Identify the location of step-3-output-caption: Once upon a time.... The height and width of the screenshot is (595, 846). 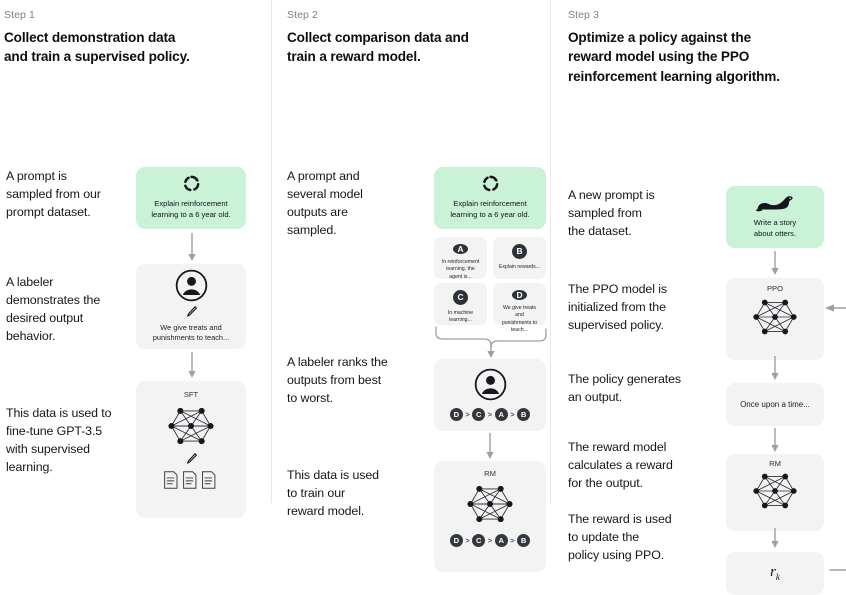
(775, 404).